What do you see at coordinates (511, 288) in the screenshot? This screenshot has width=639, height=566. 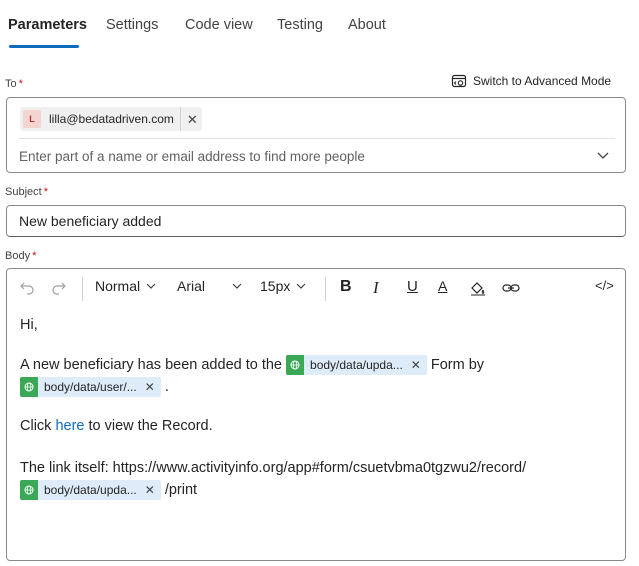 I see `link-icon` at bounding box center [511, 288].